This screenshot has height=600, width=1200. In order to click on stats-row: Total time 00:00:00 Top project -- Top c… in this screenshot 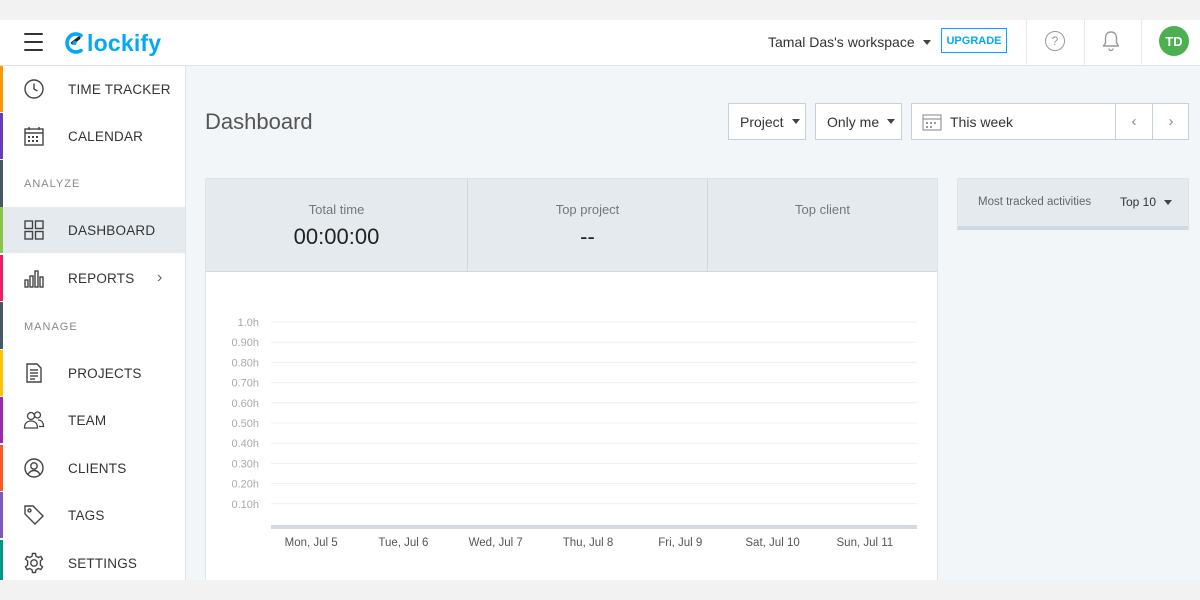, I will do `click(571, 225)`.